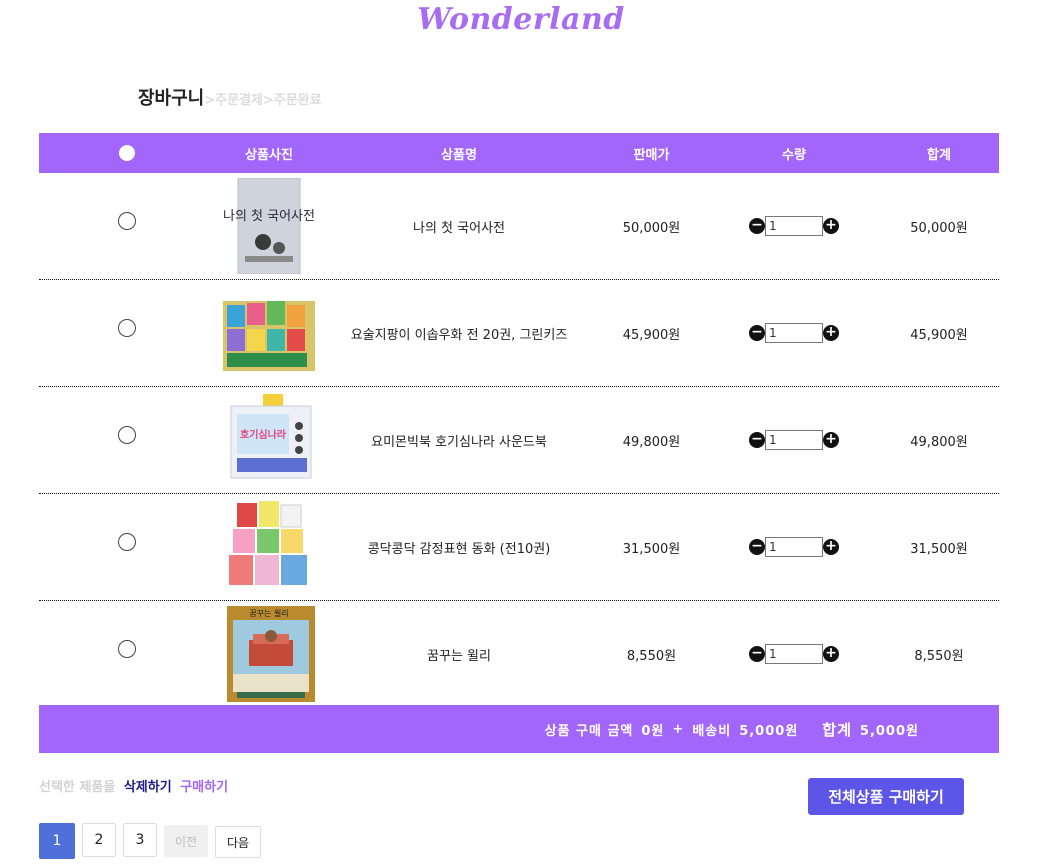  I want to click on svg-text: 꿈꾸는 윌리, so click(268, 613).